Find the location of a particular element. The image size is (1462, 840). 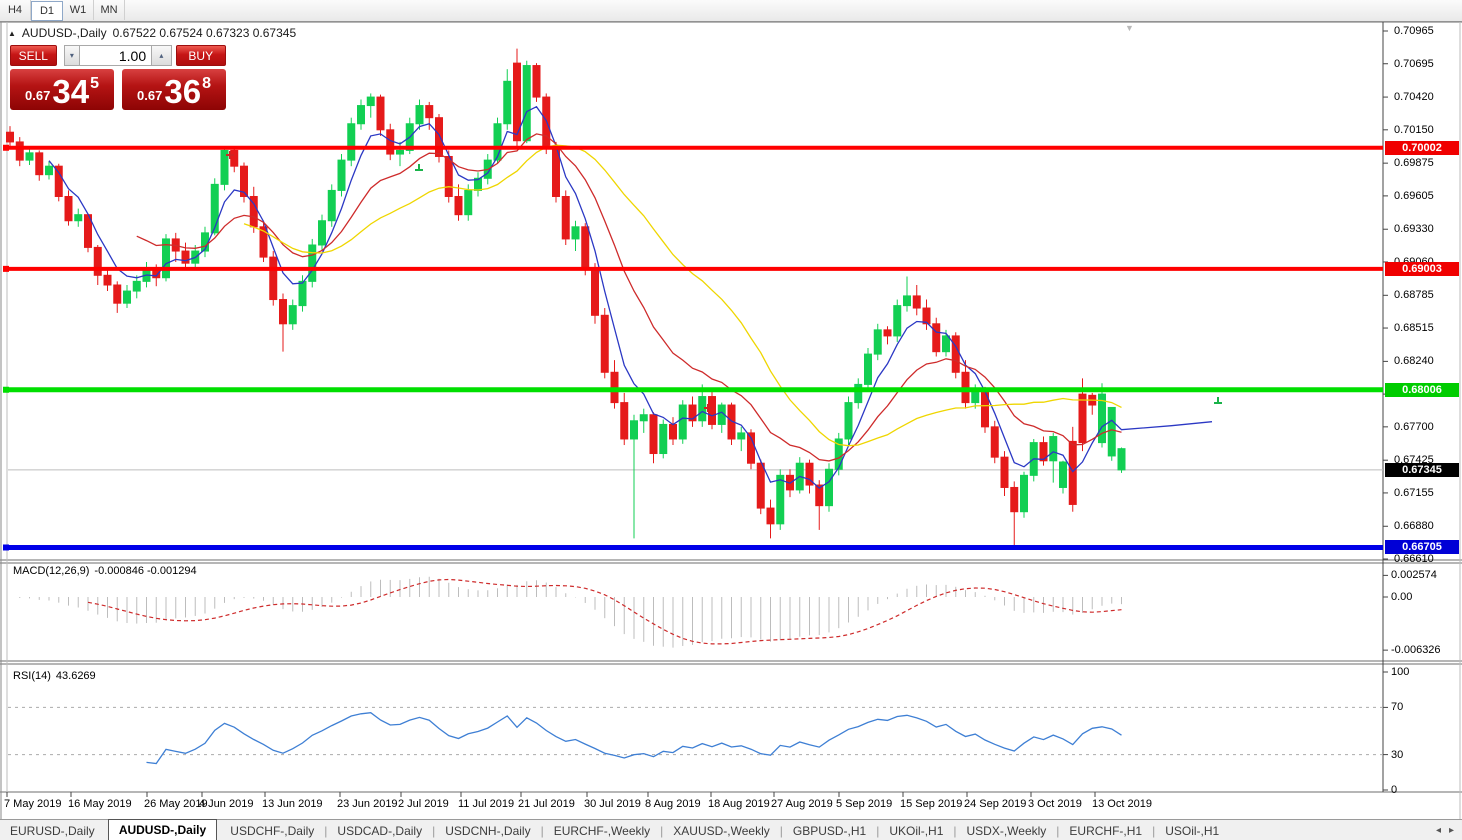

price-axis-label: 0.68515 is located at coordinates (1414, 328).